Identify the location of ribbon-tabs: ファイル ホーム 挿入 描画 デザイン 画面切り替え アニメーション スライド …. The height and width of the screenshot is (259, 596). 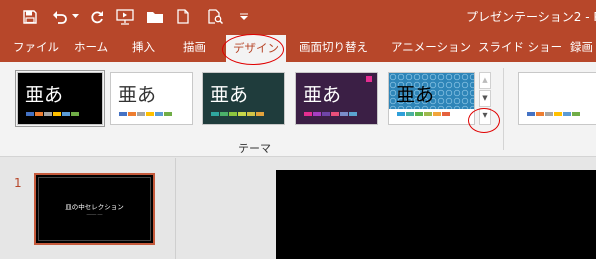
(298, 47).